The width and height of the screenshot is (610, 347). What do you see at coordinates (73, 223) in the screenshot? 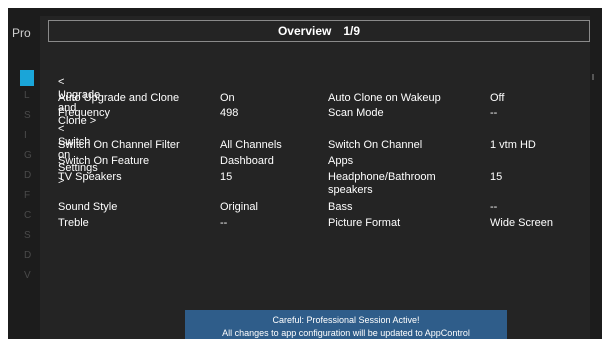
I see `setting-label: Treble` at bounding box center [73, 223].